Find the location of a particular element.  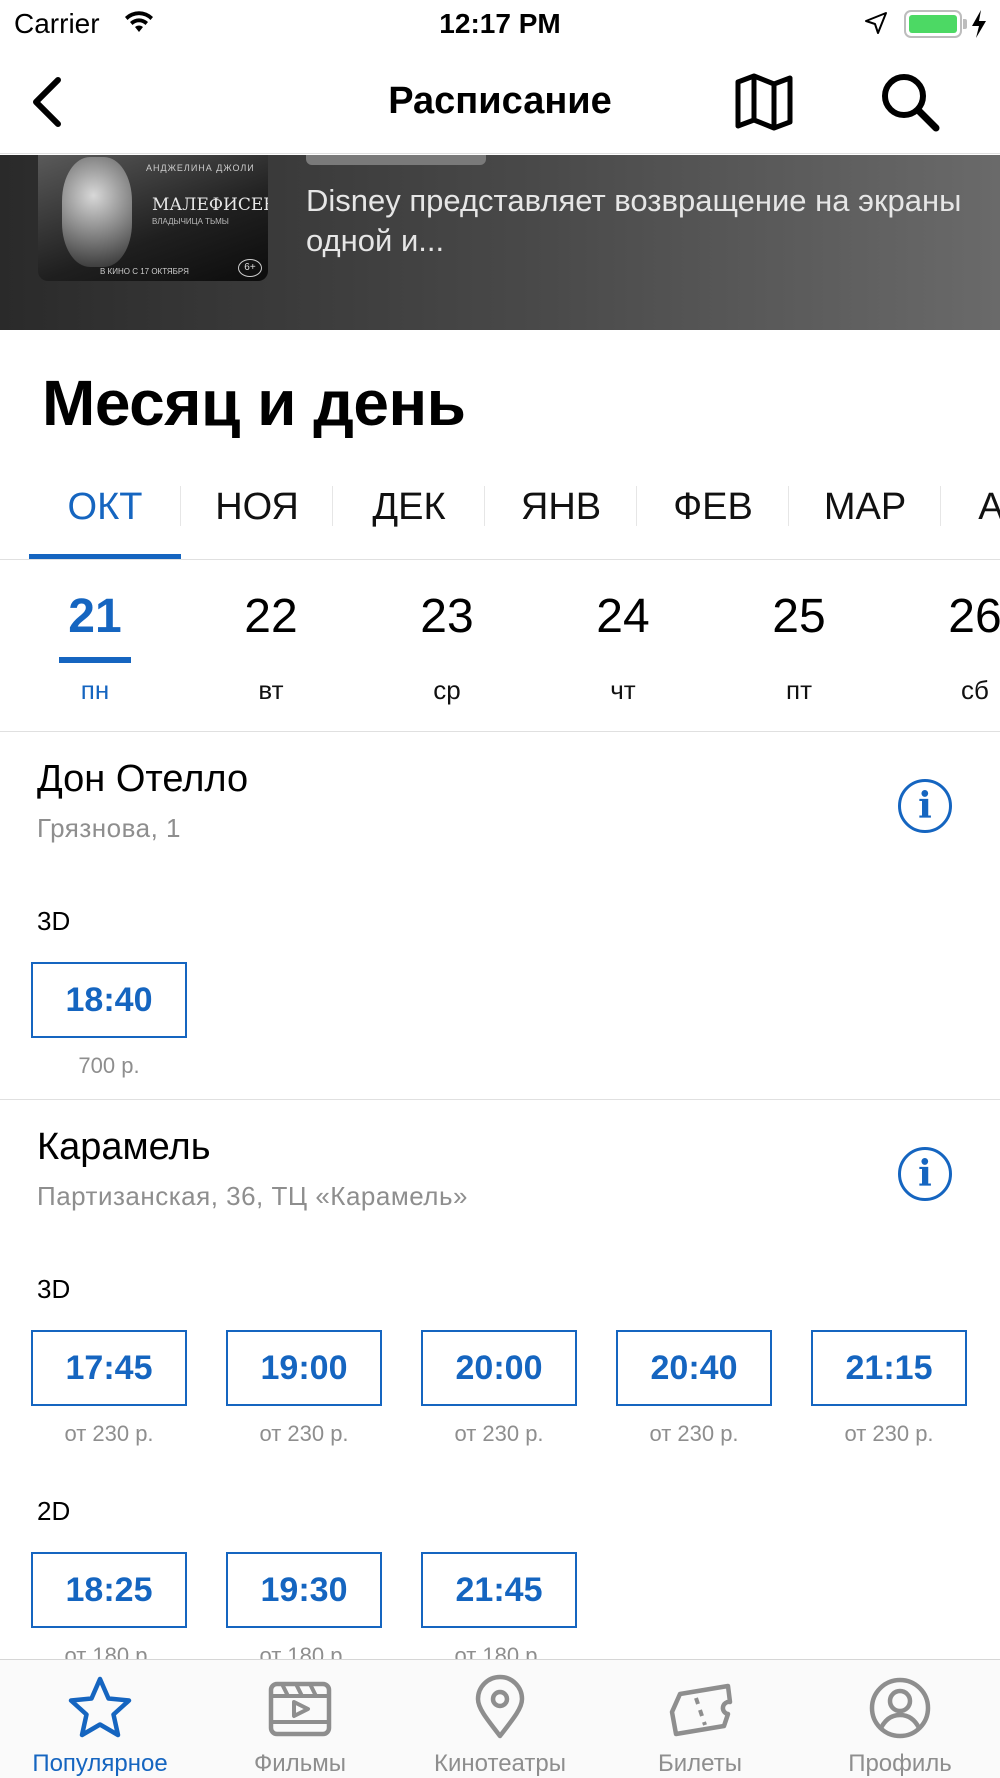

poster-art is located at coordinates (97, 212).